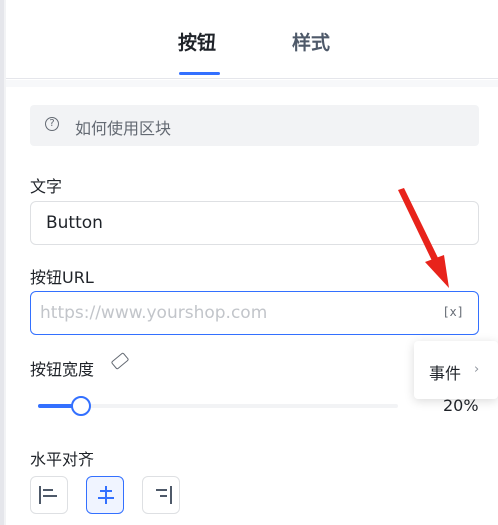 The width and height of the screenshot is (498, 525). Describe the element at coordinates (453, 312) in the screenshot. I see `variable-insert-icon: [x]` at that location.